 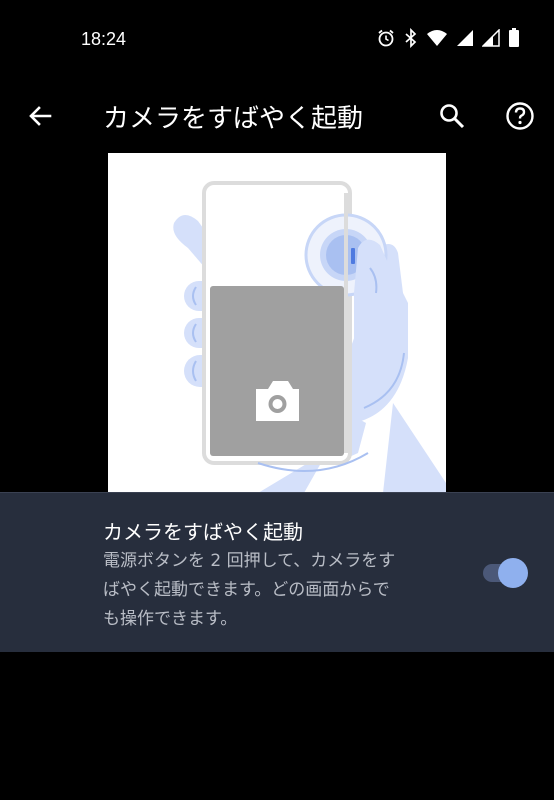 I want to click on help-button, so click(x=520, y=116).